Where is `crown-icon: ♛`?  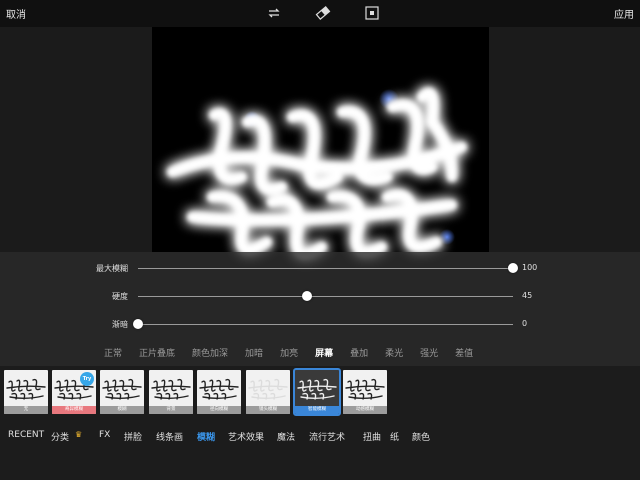 crown-icon: ♛ is located at coordinates (79, 434).